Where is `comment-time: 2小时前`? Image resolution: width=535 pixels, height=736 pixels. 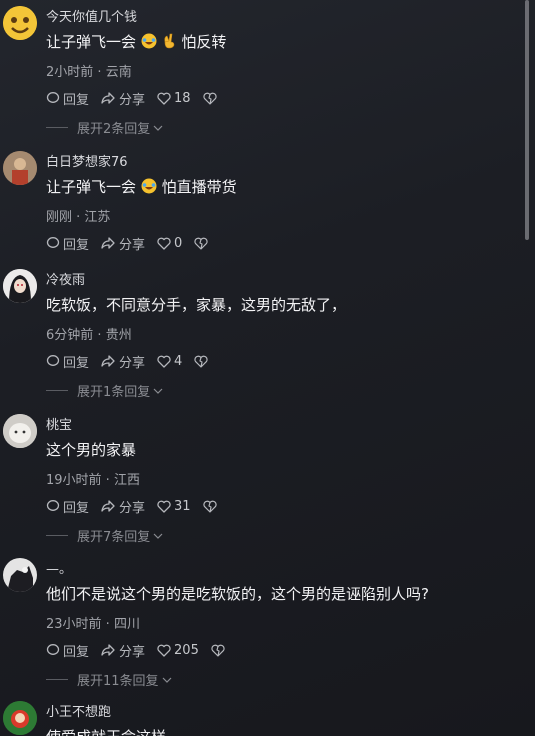 comment-time: 2小时前 is located at coordinates (70, 72).